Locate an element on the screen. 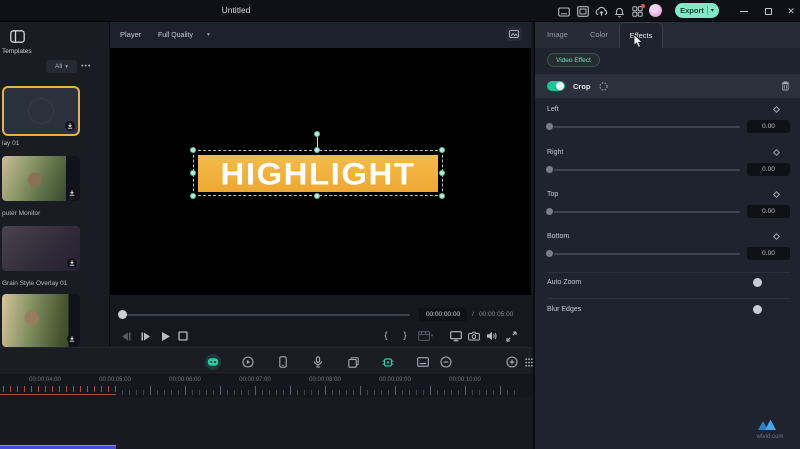 This screenshot has width=800, height=449. selection-bounding-box is located at coordinates (318, 173).